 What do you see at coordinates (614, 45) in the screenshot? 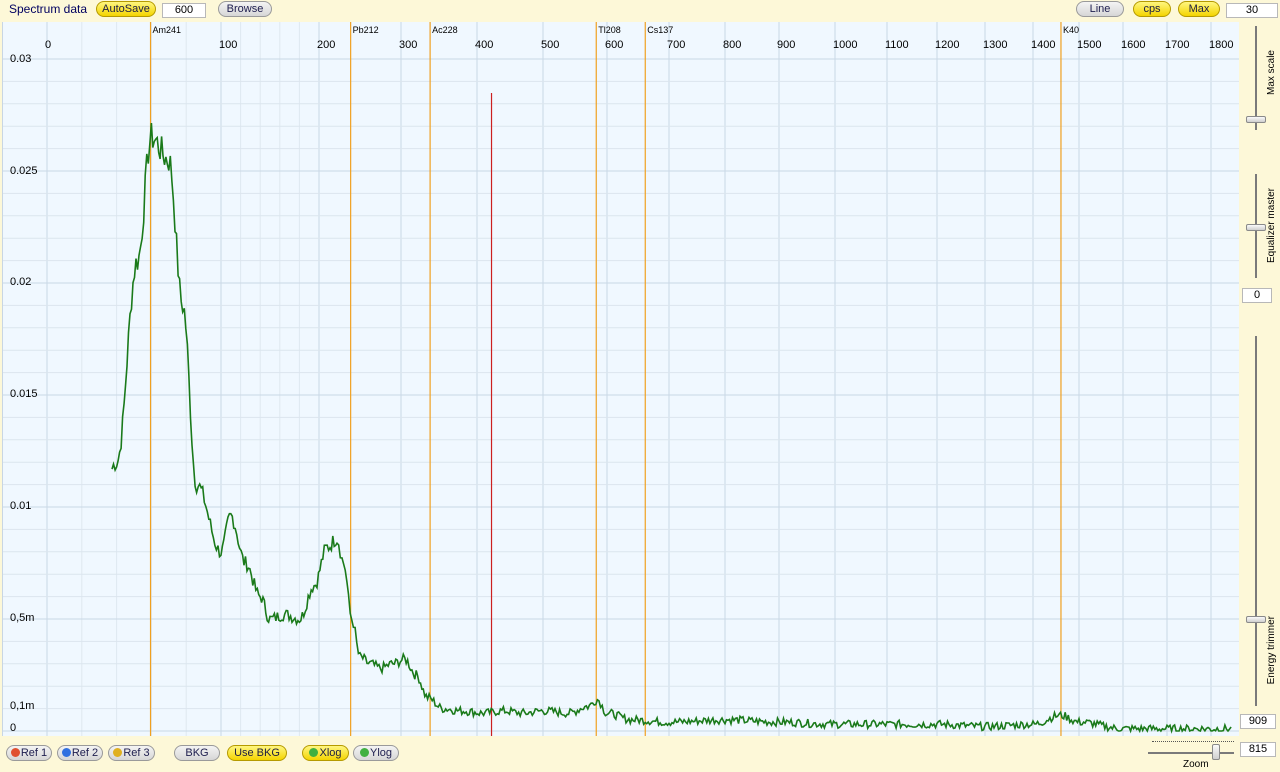
I see `x-tick-label: 600` at bounding box center [614, 45].